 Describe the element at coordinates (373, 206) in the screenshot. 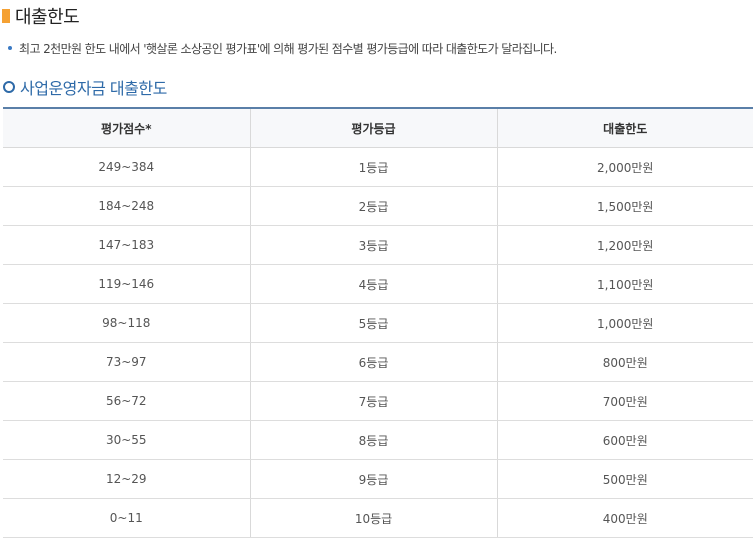

I see `grade-cell: 2등급` at that location.